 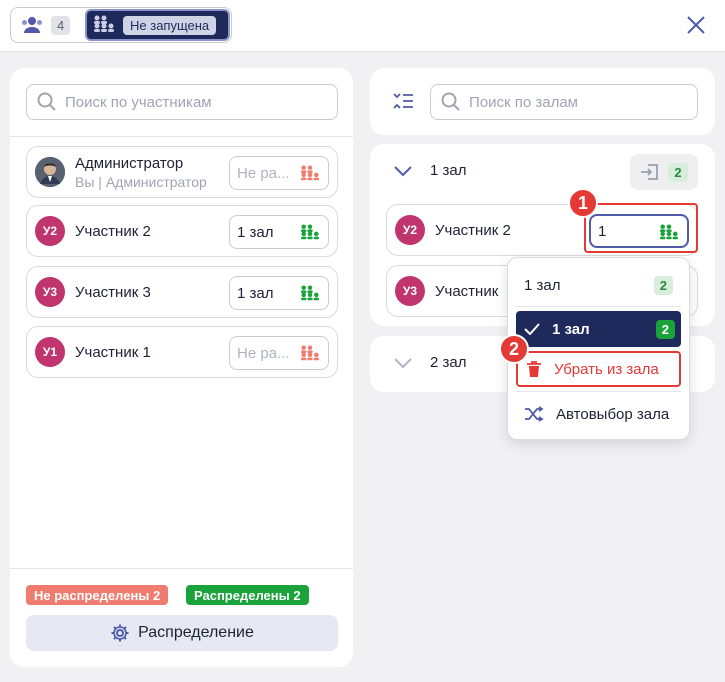 What do you see at coordinates (170, 25) in the screenshot?
I see `session-status: Не запущена` at bounding box center [170, 25].